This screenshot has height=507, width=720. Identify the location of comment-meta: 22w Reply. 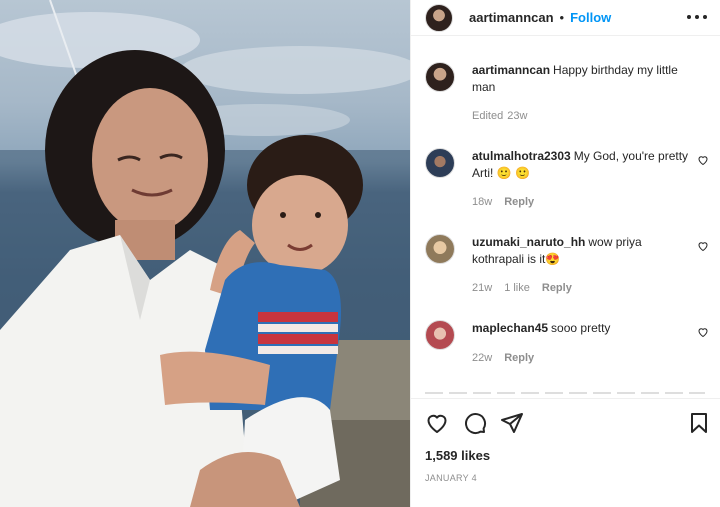
(503, 358).